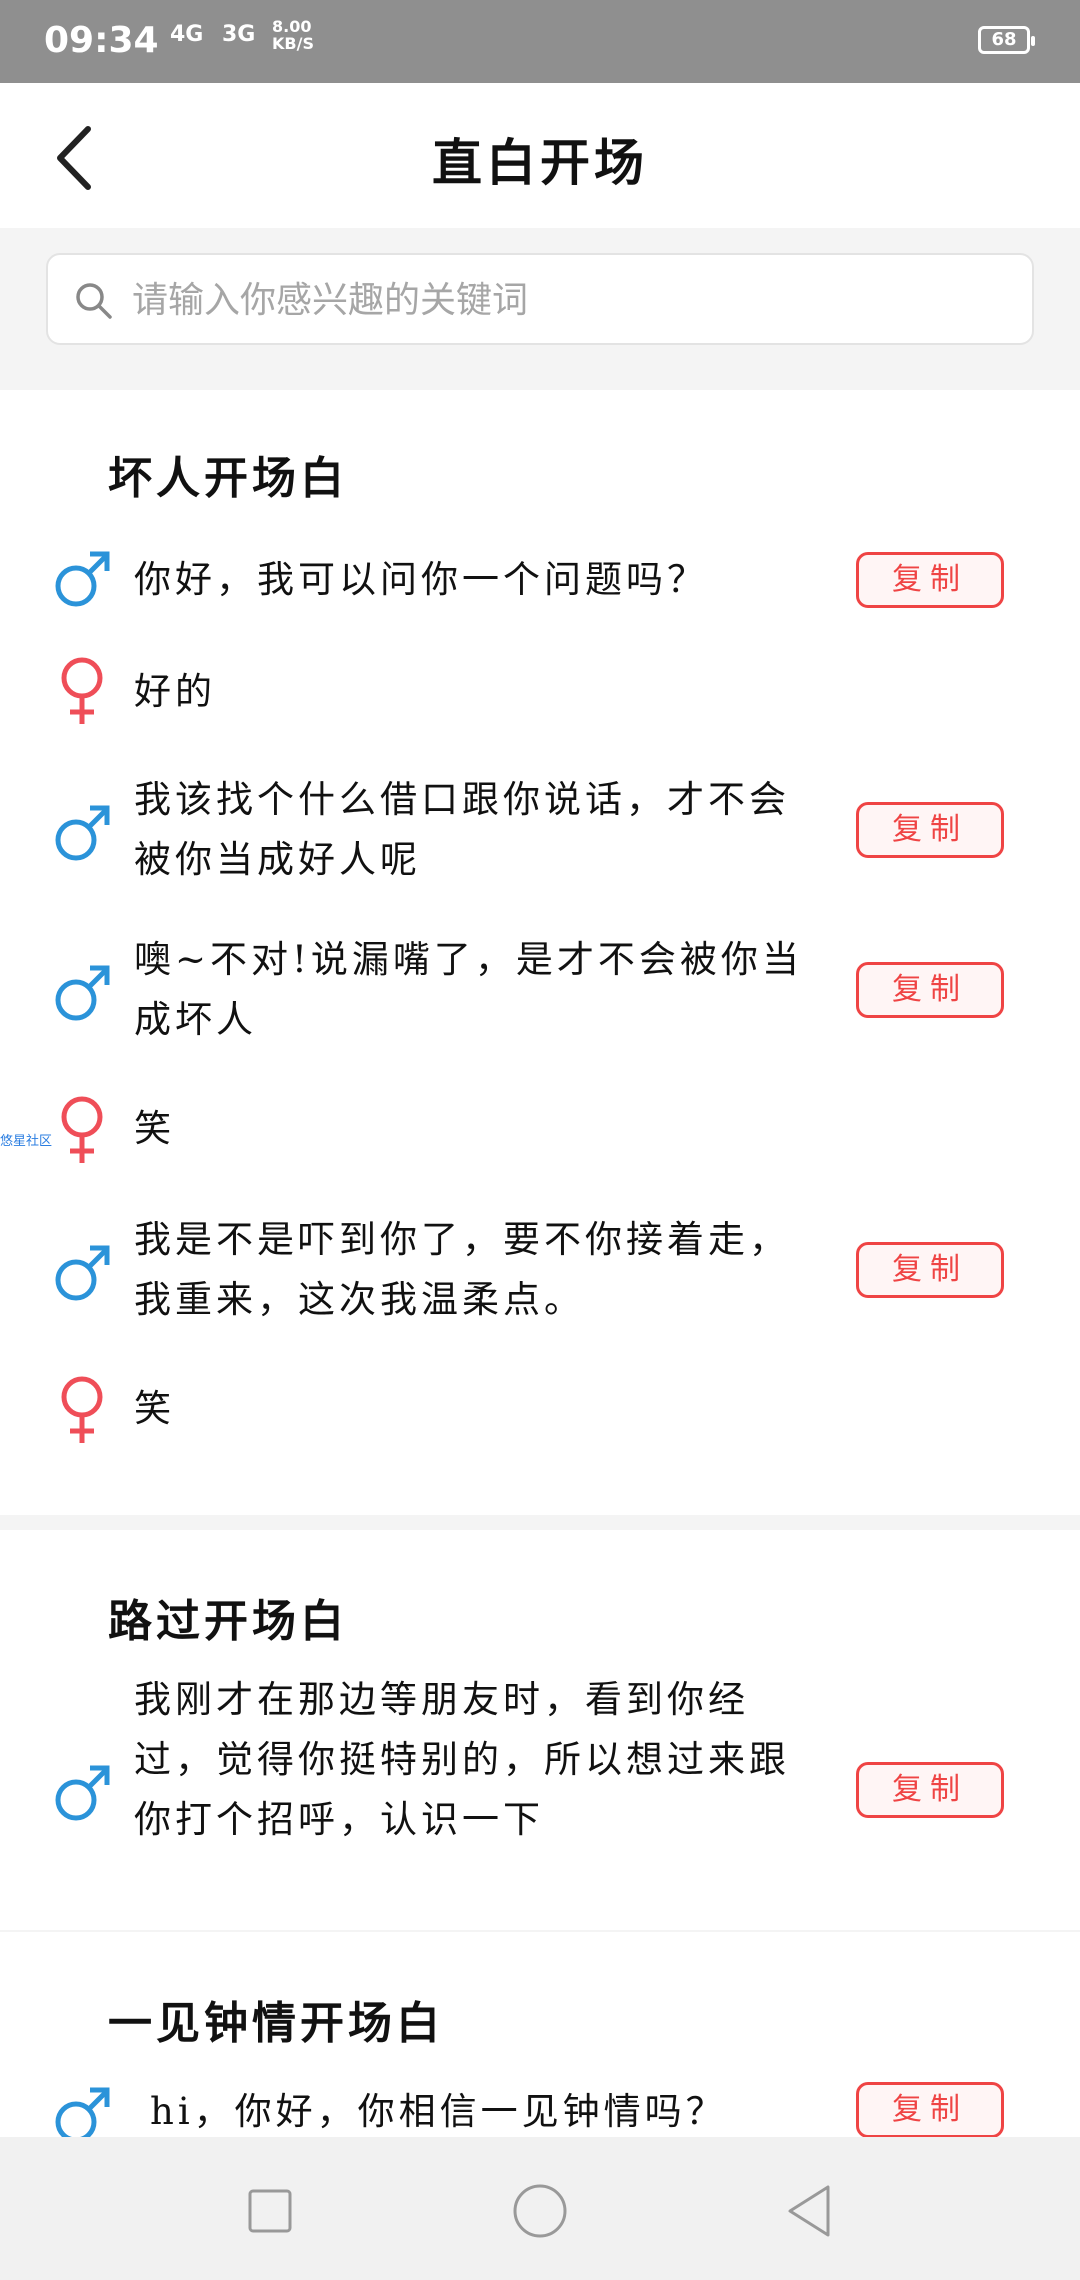  I want to click on home-icon, so click(540, 2211).